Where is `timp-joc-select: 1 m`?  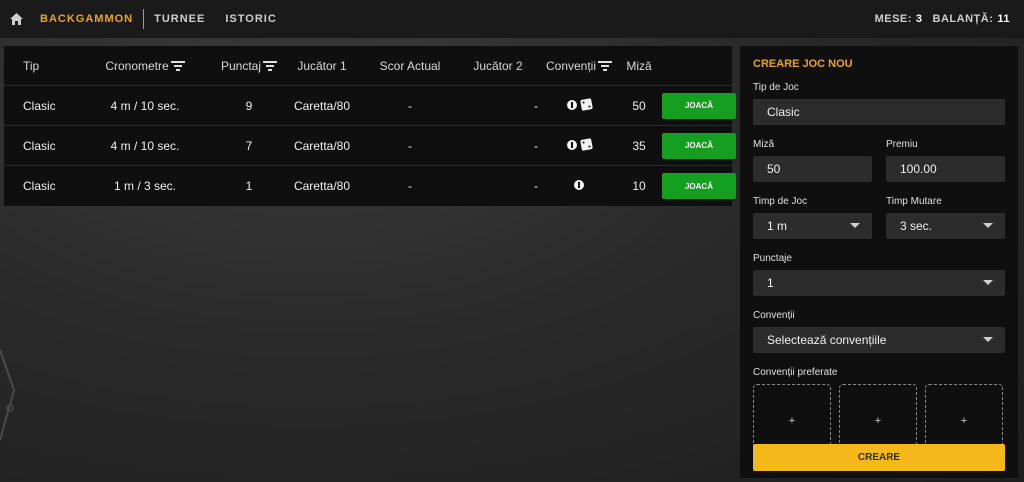
timp-joc-select: 1 m is located at coordinates (812, 226).